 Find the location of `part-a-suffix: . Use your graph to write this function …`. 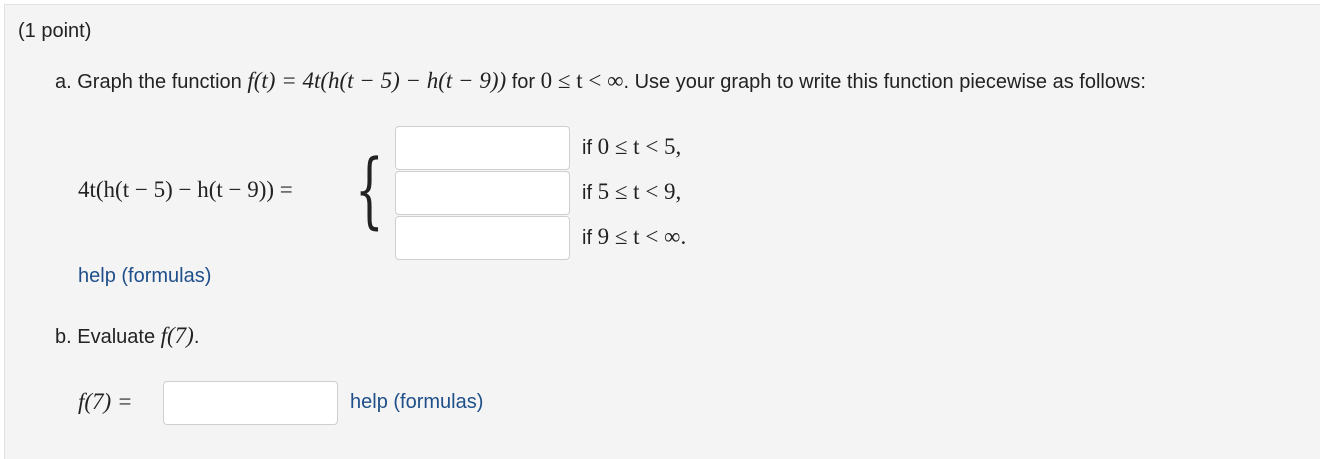

part-a-suffix: . Use your graph to write this function … is located at coordinates (884, 82).